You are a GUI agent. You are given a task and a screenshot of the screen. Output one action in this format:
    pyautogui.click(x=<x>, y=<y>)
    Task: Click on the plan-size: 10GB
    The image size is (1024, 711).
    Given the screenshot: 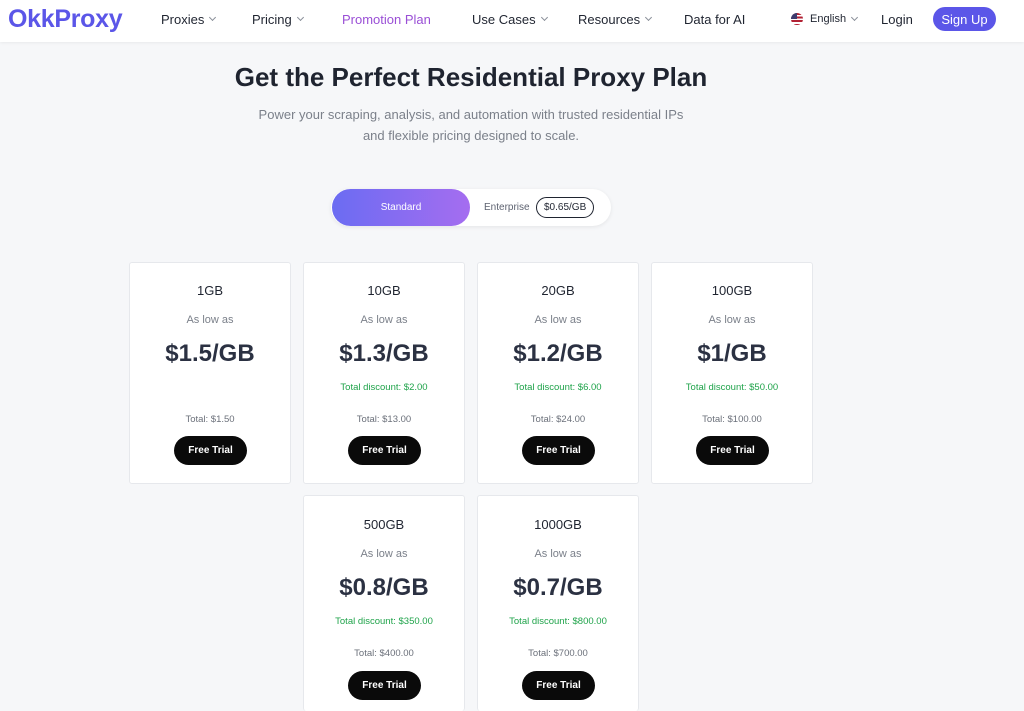 What is the action you would take?
    pyautogui.click(x=384, y=290)
    